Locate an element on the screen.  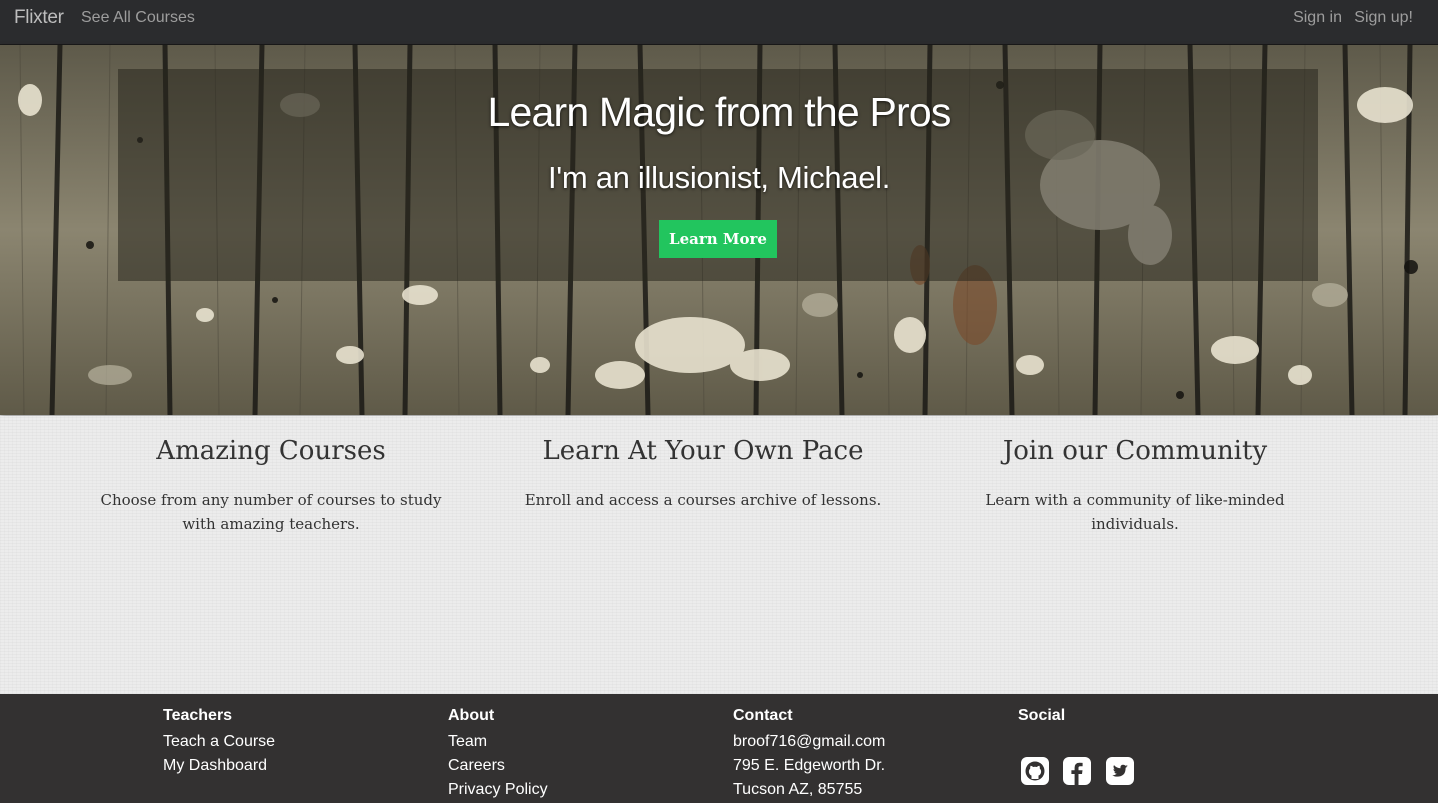
footer-link-team: Team is located at coordinates (578, 742).